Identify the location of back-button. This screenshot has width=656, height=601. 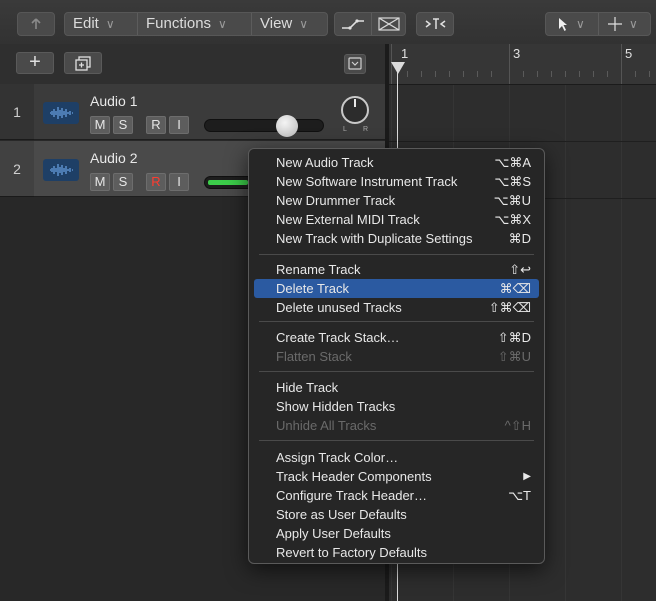
(36, 24).